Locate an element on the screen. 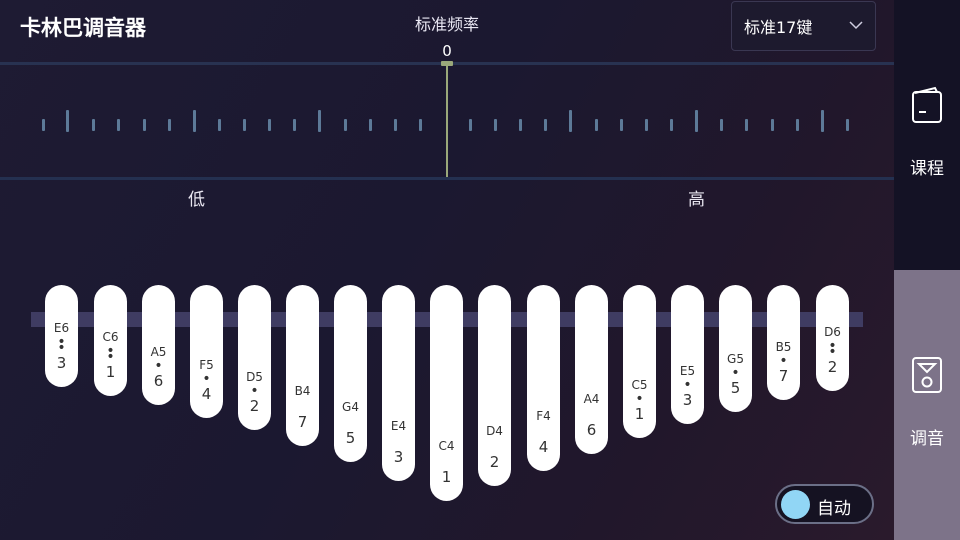 Image resolution: width=960 pixels, height=540 pixels. kalimba-type-dropdown: 标准17键 is located at coordinates (803, 26).